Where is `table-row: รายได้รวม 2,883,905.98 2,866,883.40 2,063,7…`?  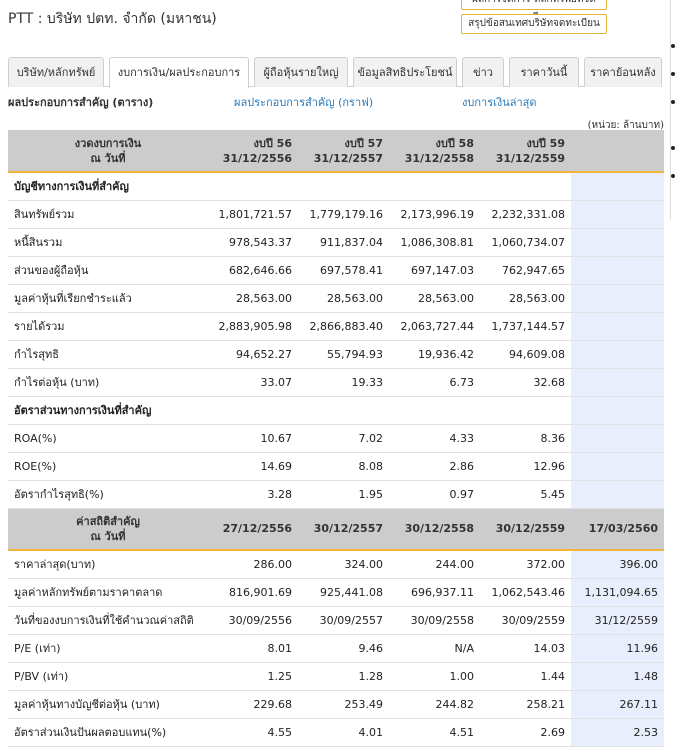
table-row: รายได้รวม 2,883,905.98 2,866,883.40 2,063,7… is located at coordinates (336, 326).